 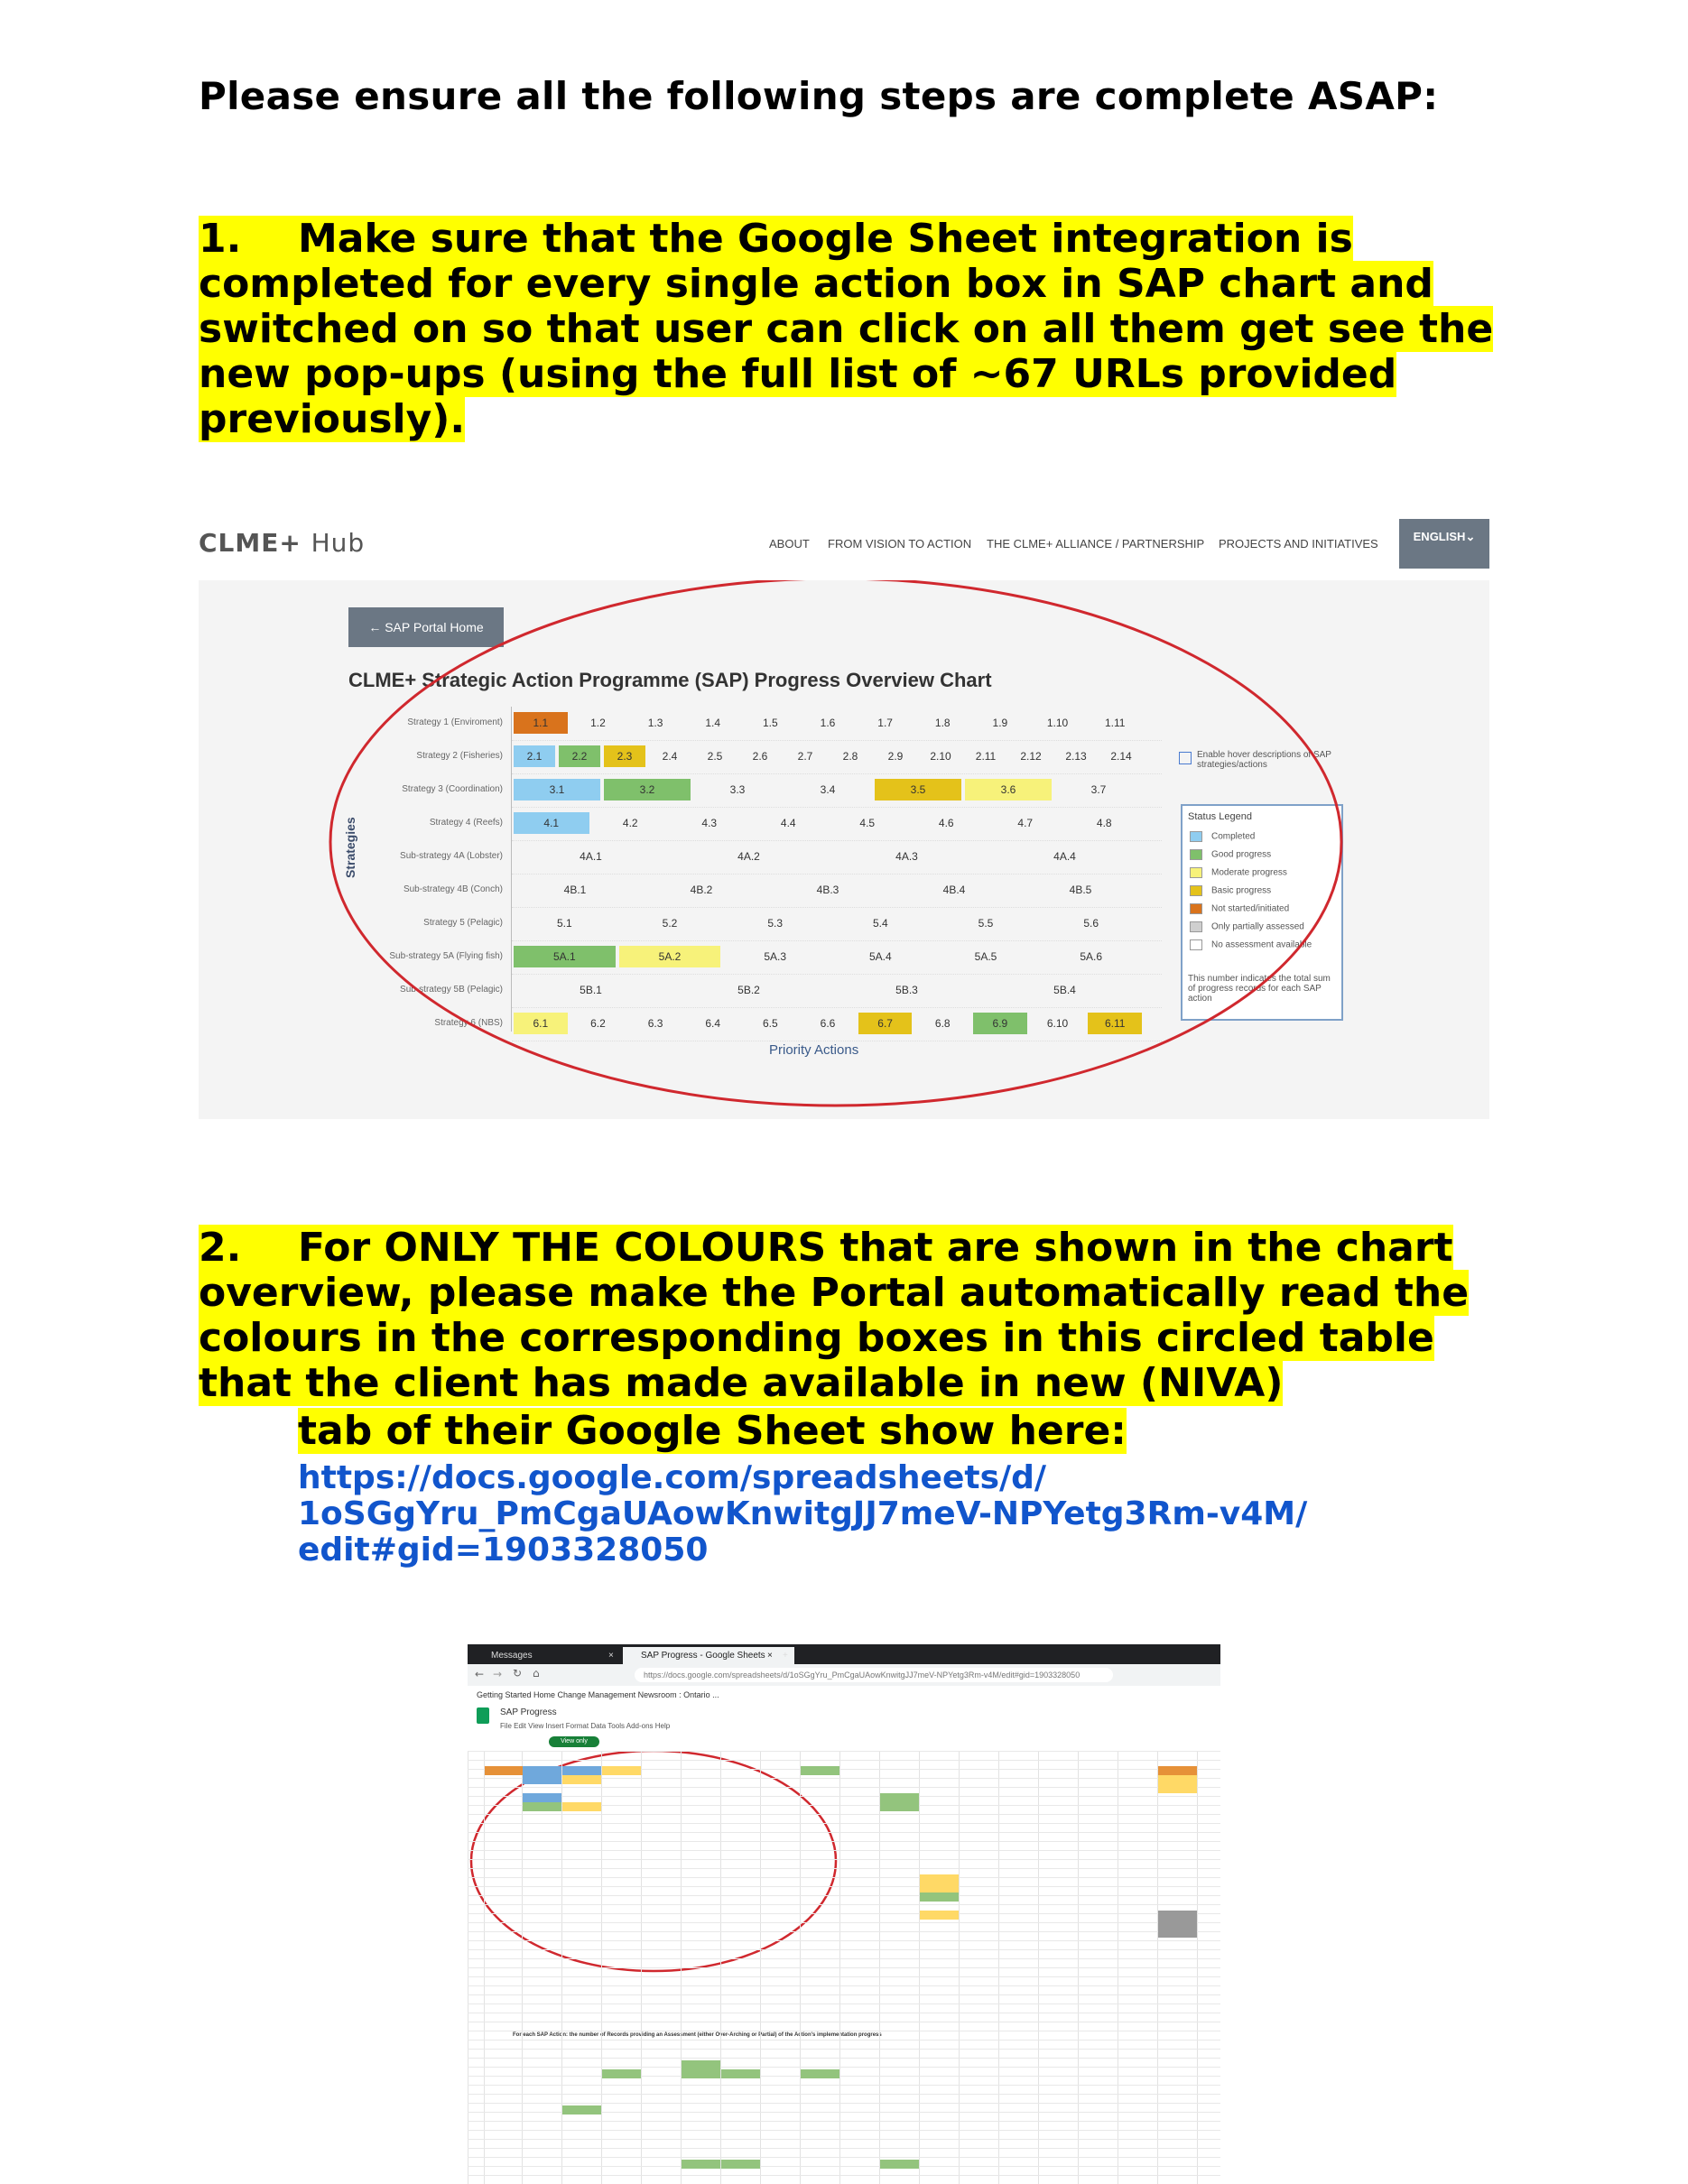 What do you see at coordinates (483, 1715) in the screenshot?
I see `sheets-logo-icon` at bounding box center [483, 1715].